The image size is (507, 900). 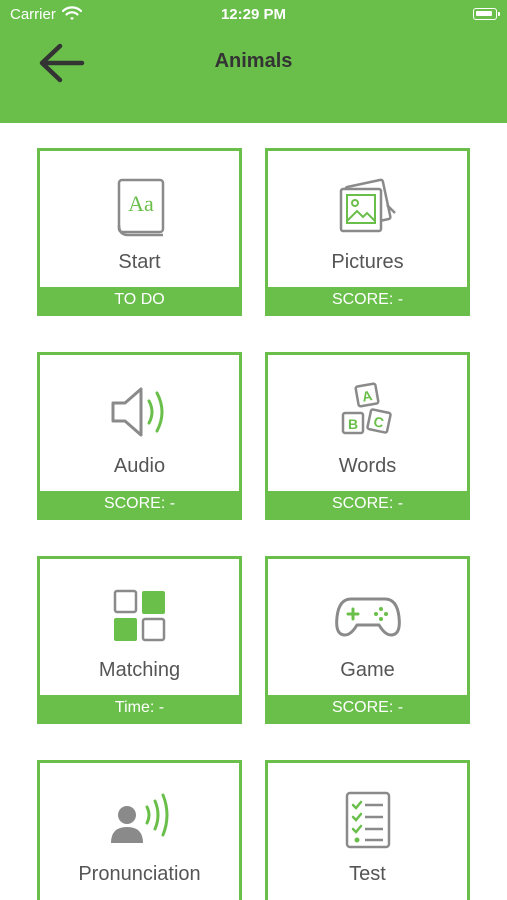 I want to click on words-card: A B C Words SCORE: -, so click(x=367, y=436).